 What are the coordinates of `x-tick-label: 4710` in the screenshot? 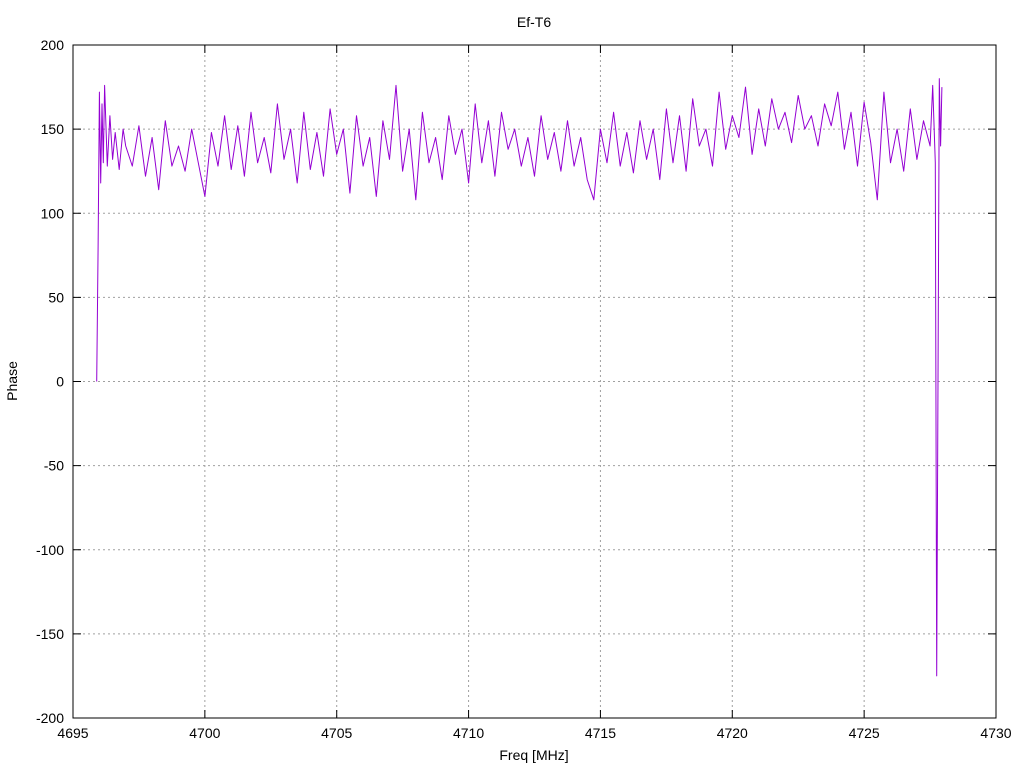 It's located at (468, 733).